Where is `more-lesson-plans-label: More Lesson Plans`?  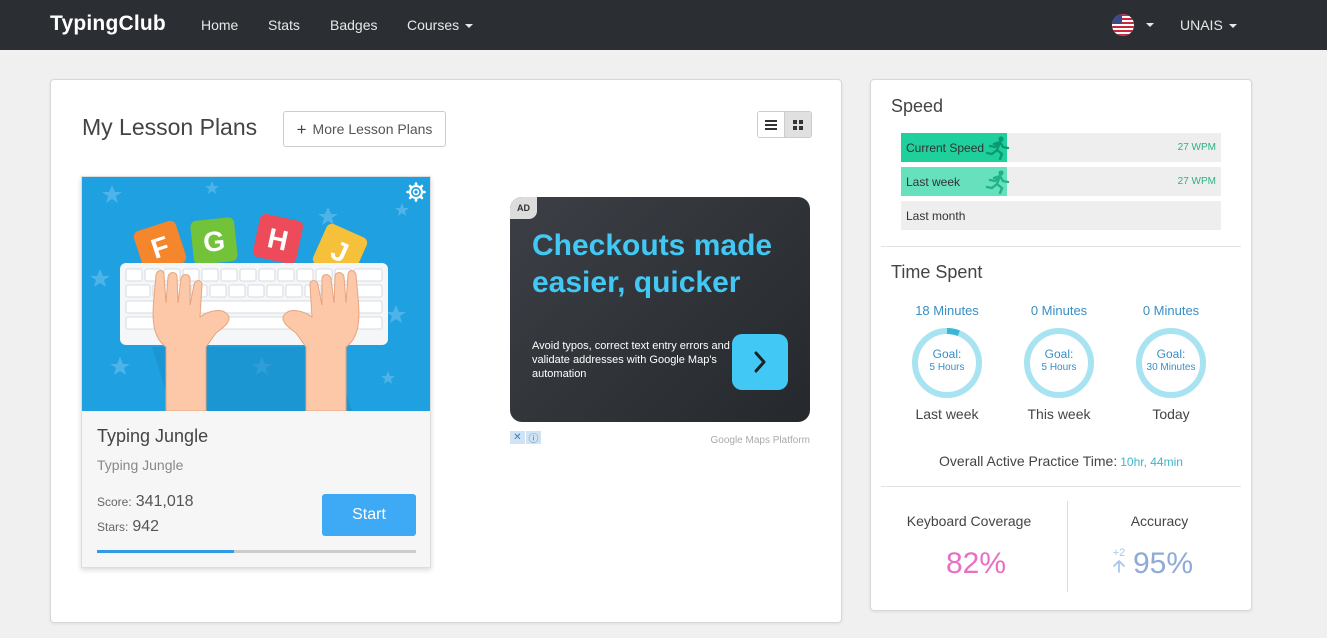 more-lesson-plans-label: More Lesson Plans is located at coordinates (372, 129).